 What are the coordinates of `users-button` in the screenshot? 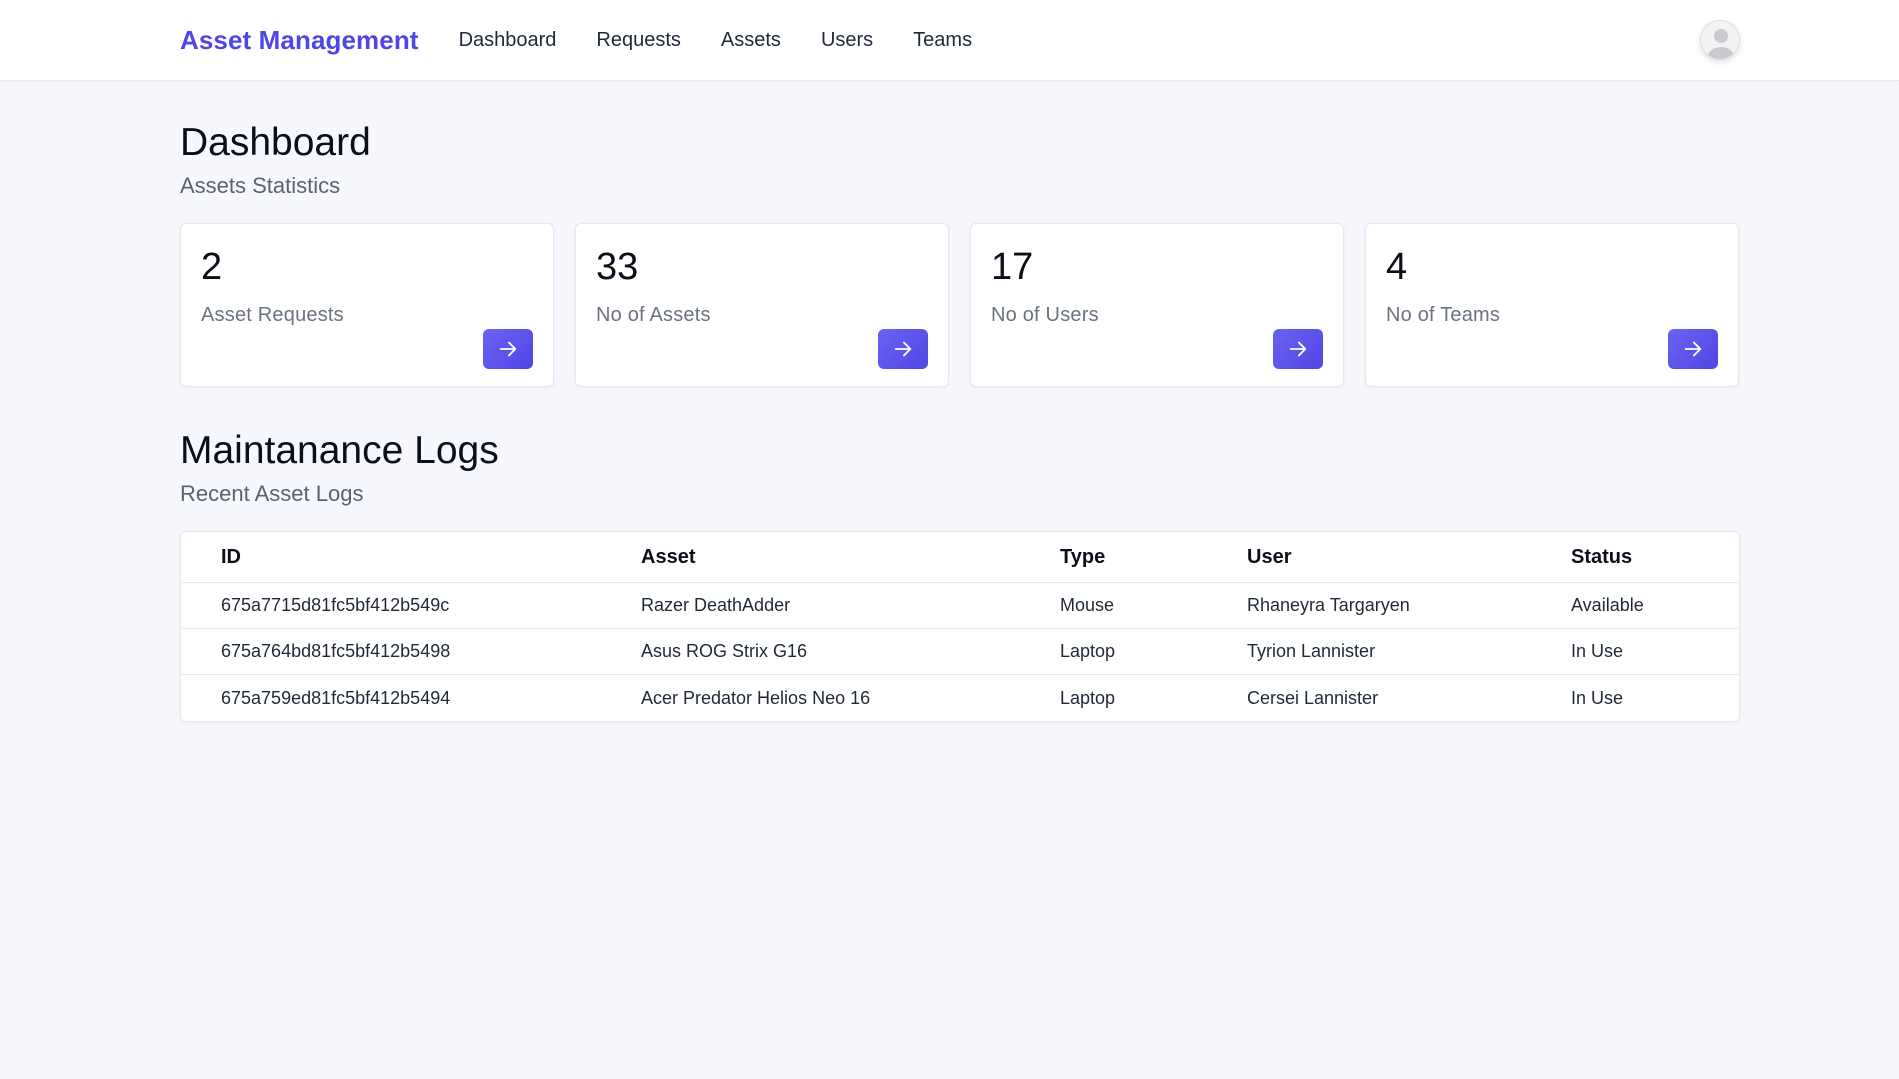 It's located at (1298, 348).